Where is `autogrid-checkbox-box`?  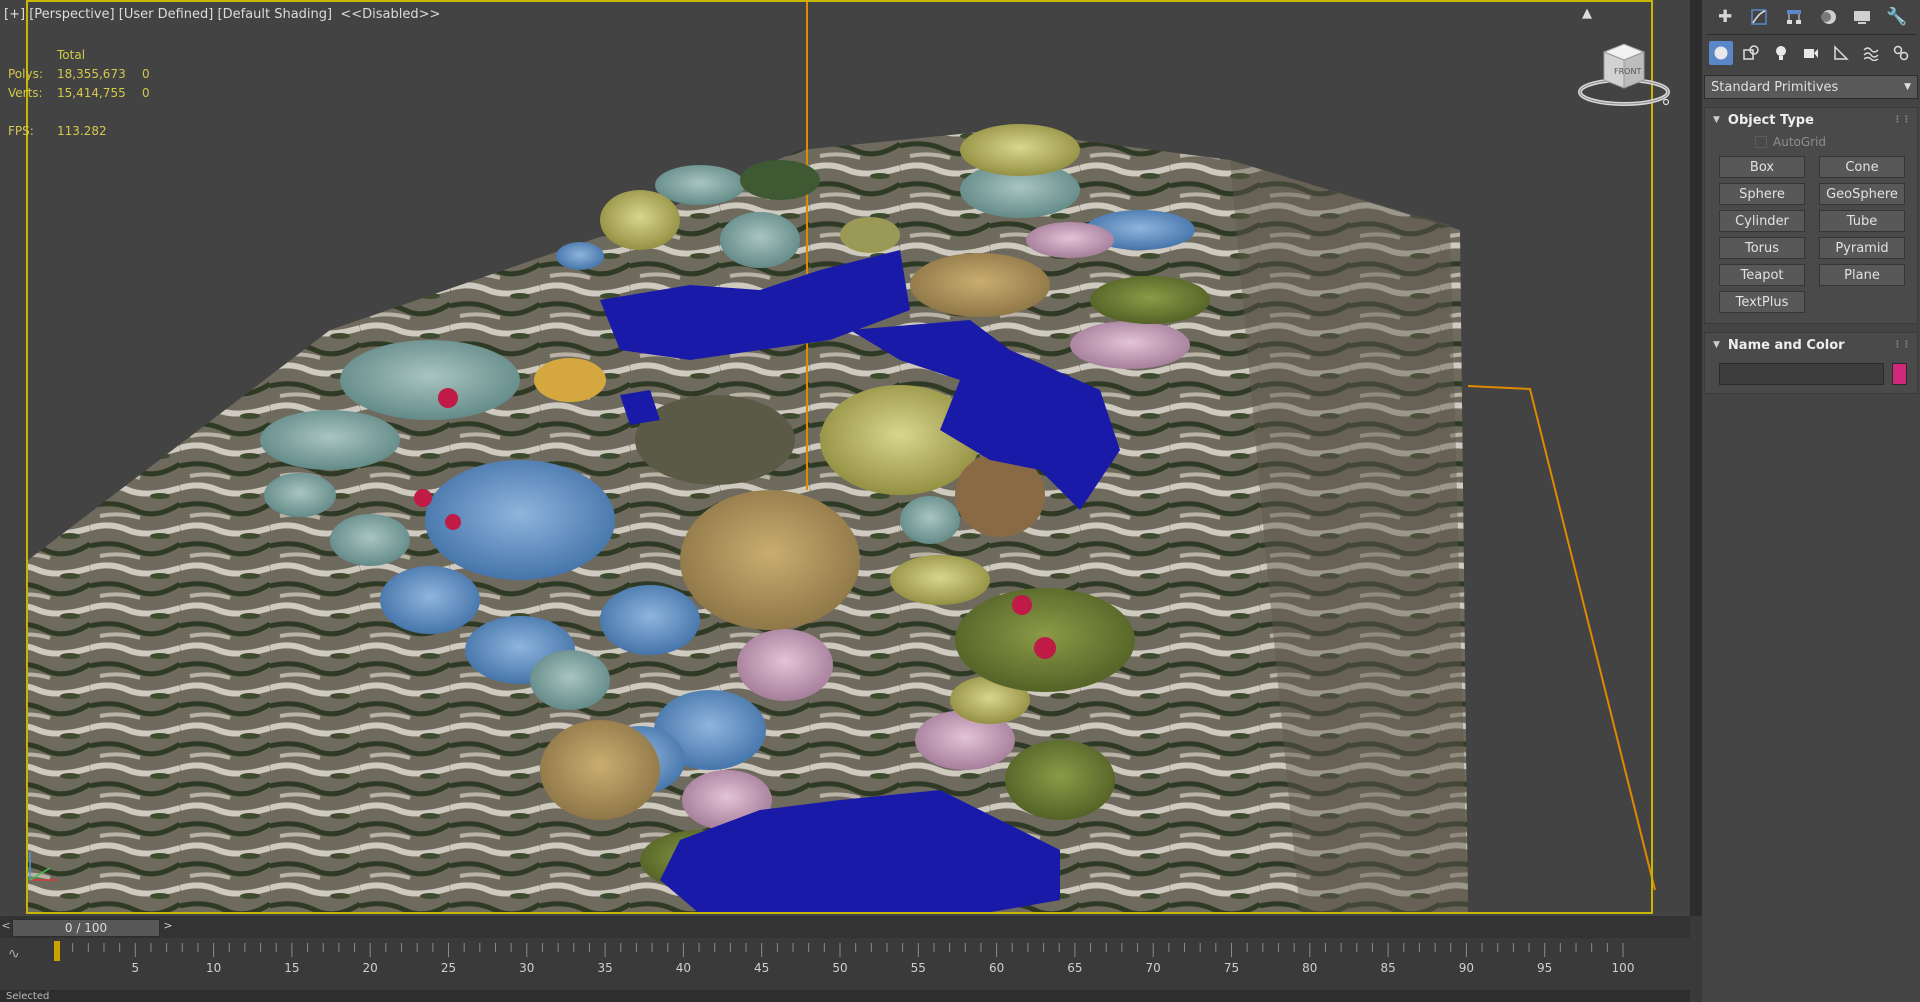 autogrid-checkbox-box is located at coordinates (1761, 142).